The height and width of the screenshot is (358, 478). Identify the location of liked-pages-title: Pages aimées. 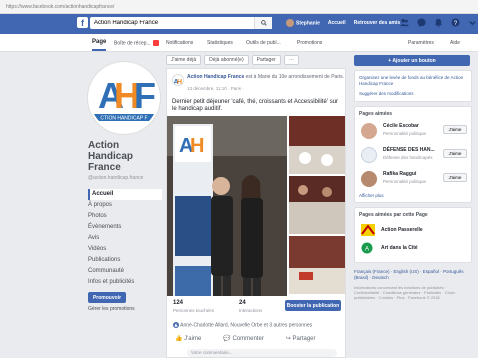
(376, 114).